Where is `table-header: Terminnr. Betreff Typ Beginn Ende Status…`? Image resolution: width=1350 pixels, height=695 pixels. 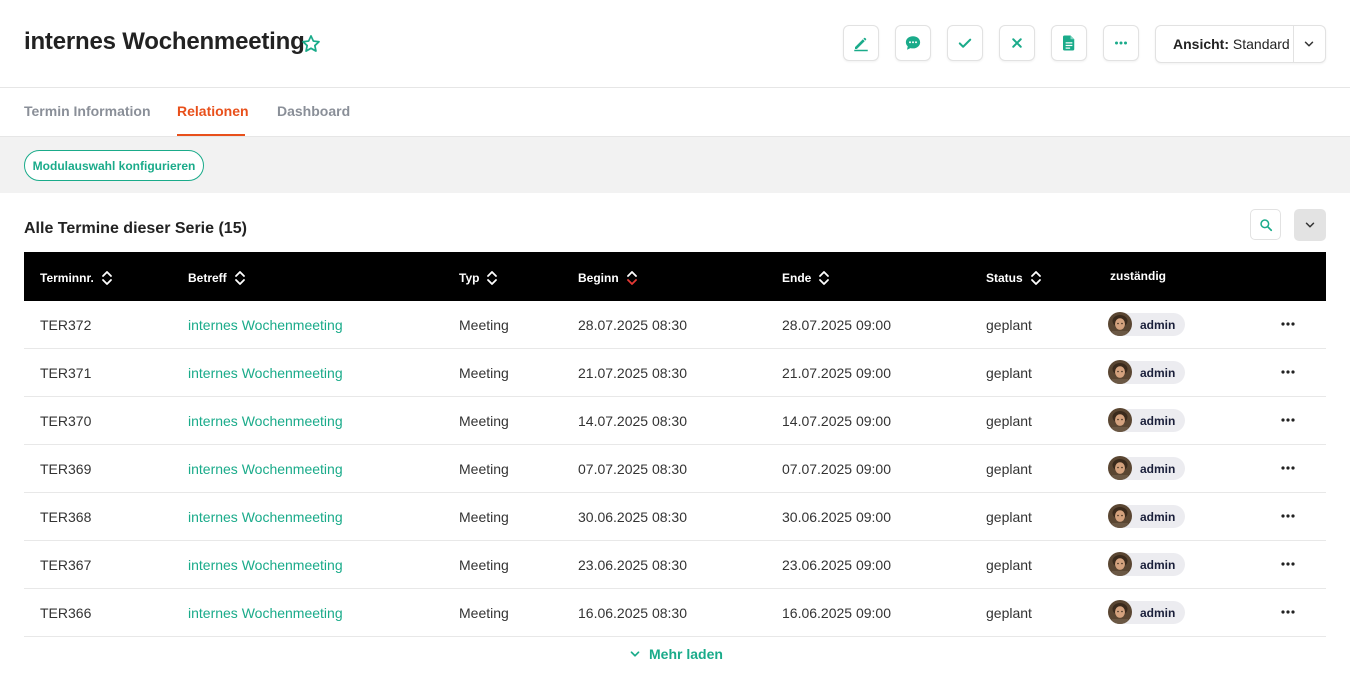
table-header: Terminnr. Betreff Typ Beginn Ende Status… is located at coordinates (675, 276).